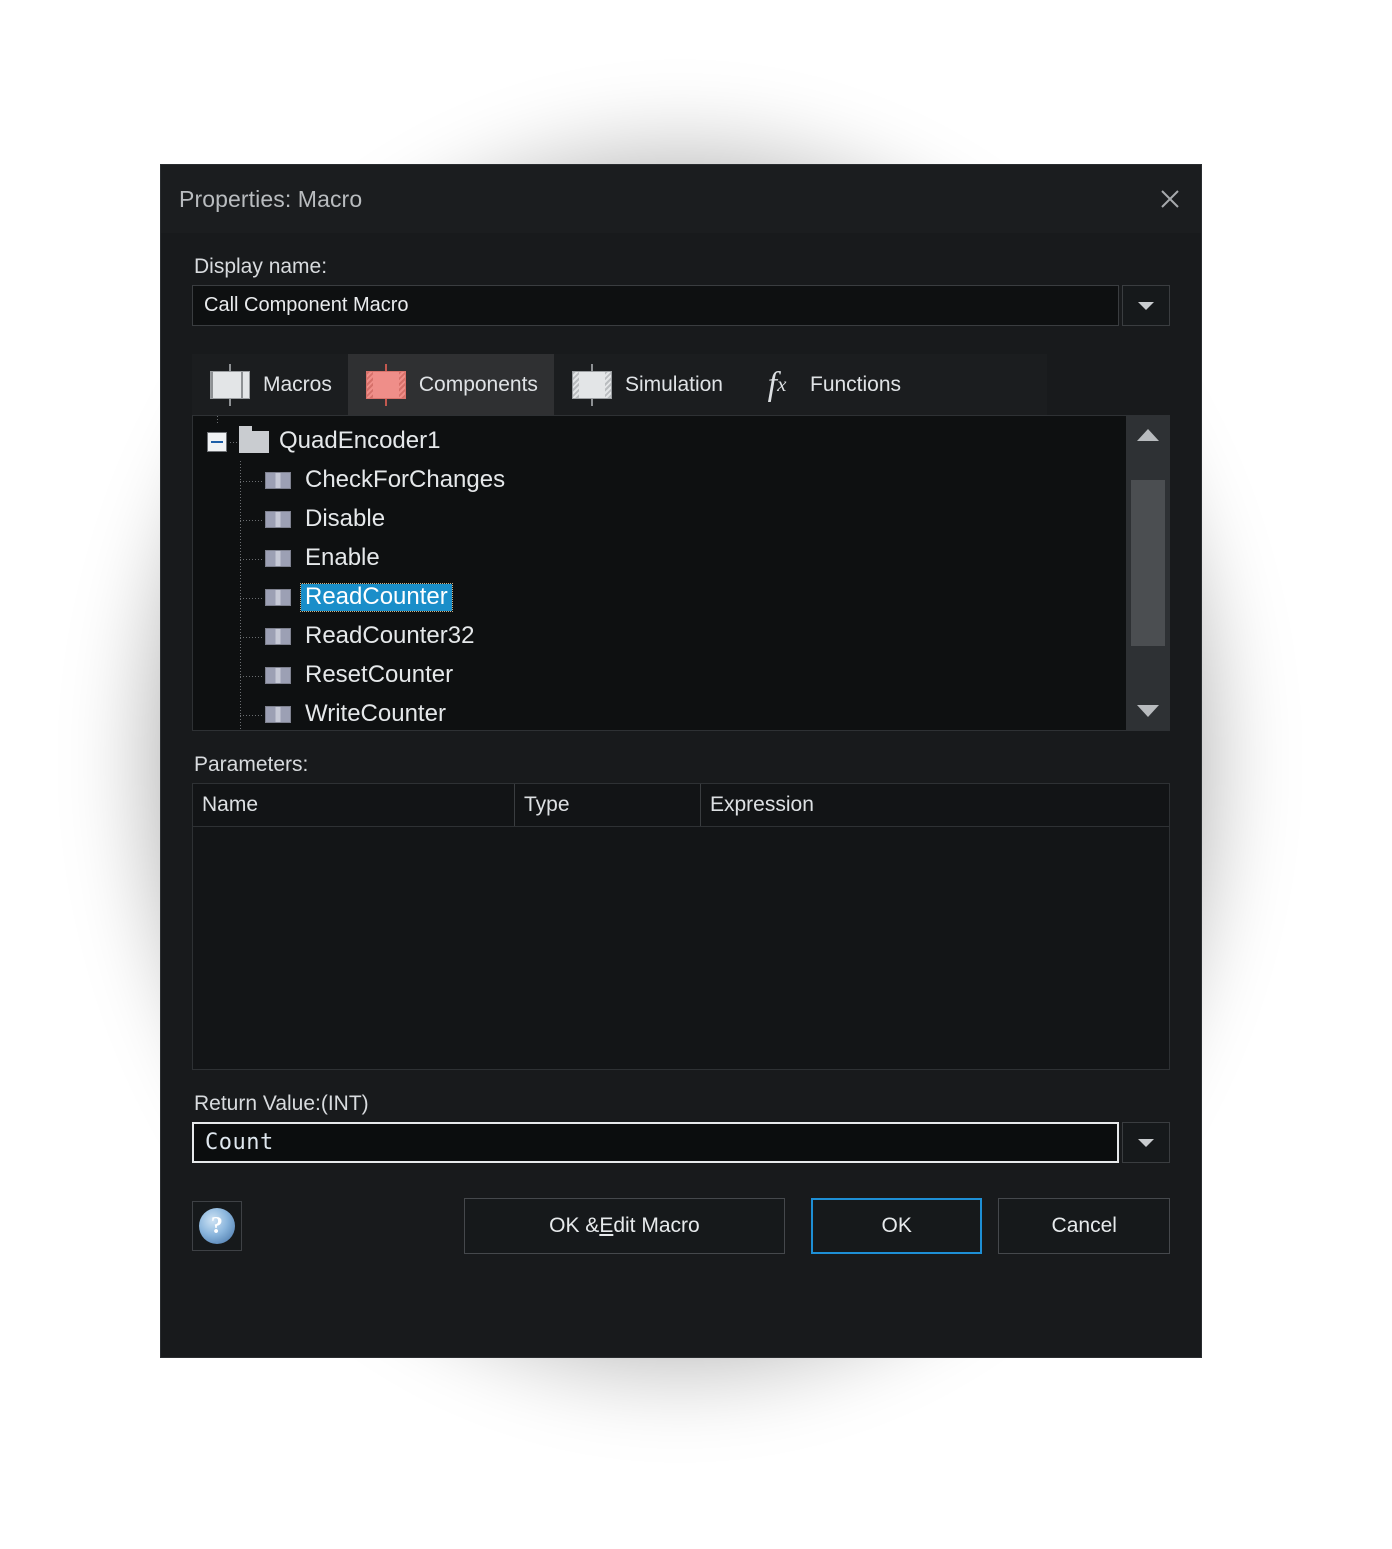 This screenshot has width=1392, height=1549. I want to click on dialog-footer: ? OK & Edit Macro OK Cancel, so click(681, 1226).